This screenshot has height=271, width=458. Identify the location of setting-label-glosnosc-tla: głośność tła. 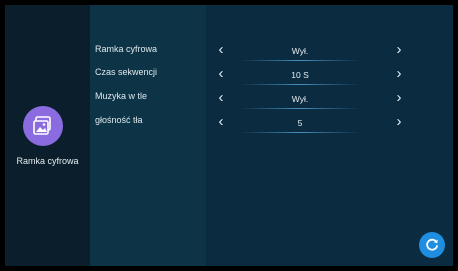
(119, 120).